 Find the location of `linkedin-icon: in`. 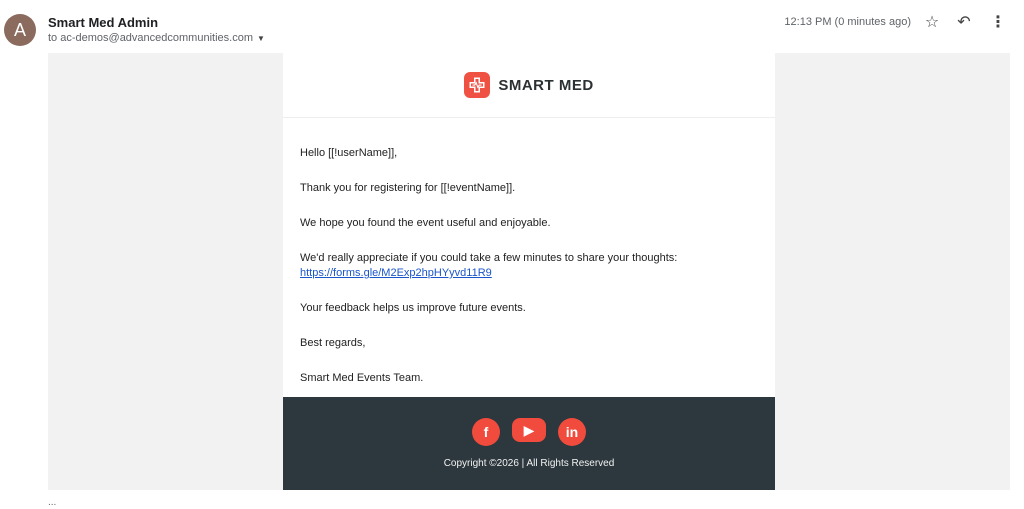

linkedin-icon: in is located at coordinates (572, 432).